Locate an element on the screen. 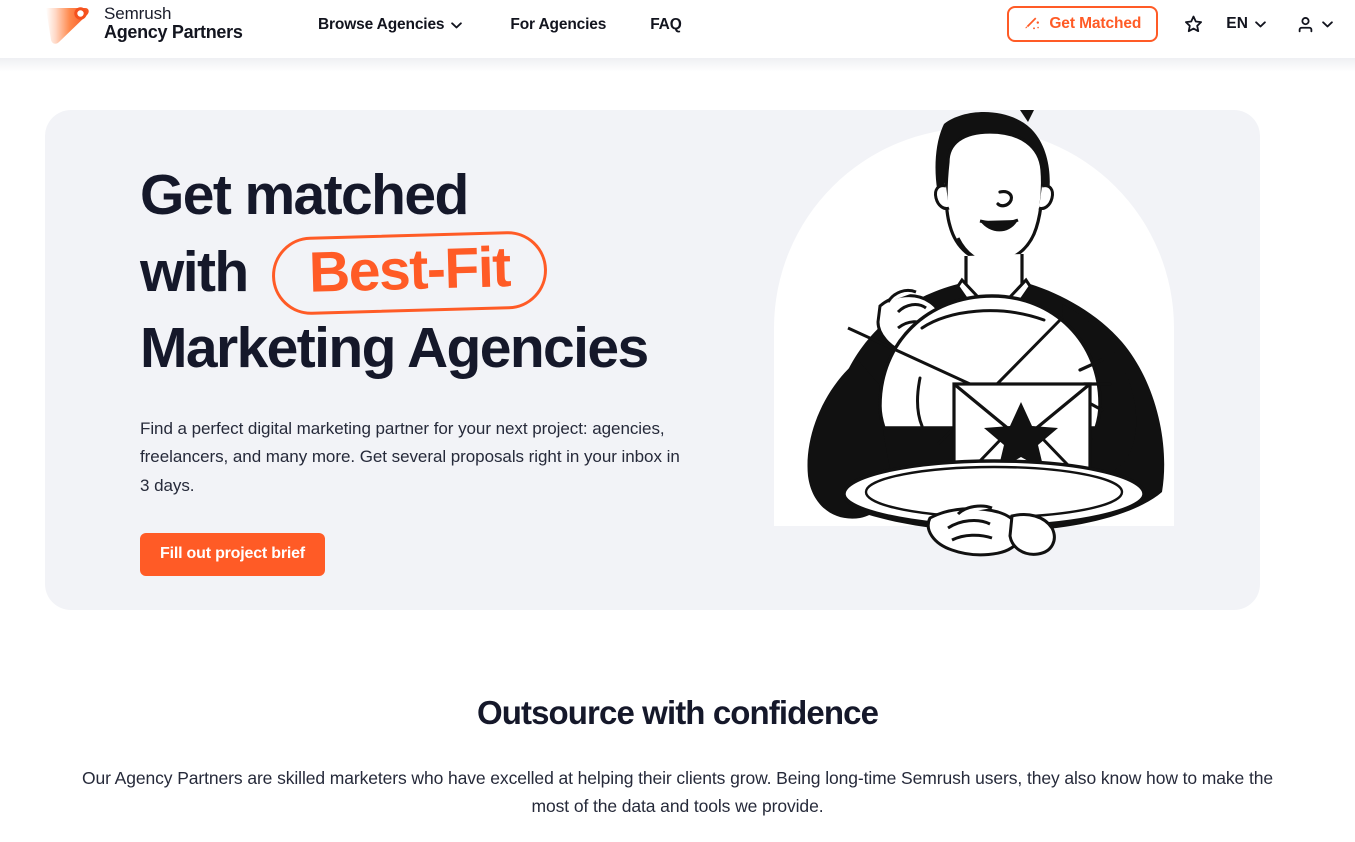 The width and height of the screenshot is (1355, 842). hero-title-prefix: with is located at coordinates (194, 271).